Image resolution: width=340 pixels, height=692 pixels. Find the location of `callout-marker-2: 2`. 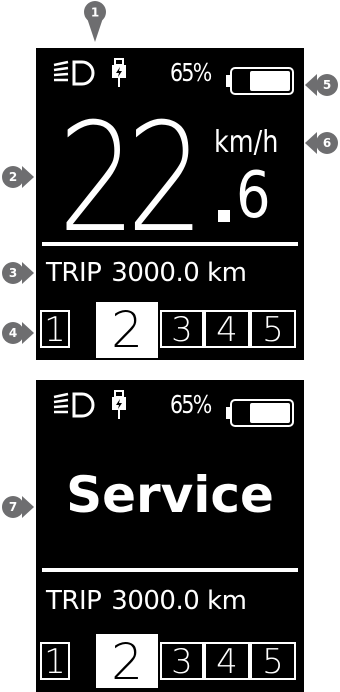

callout-marker-2: 2 is located at coordinates (13, 177).